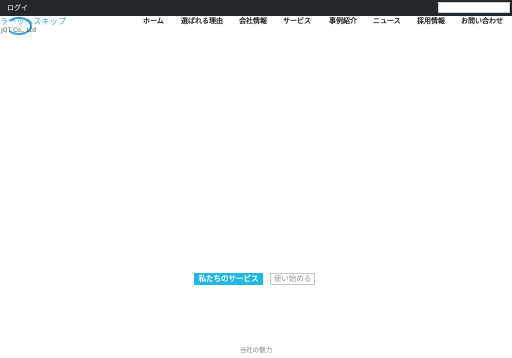 The height and width of the screenshot is (358, 512). I want to click on nav-item-reasons: 選ばれる理由, so click(202, 21).